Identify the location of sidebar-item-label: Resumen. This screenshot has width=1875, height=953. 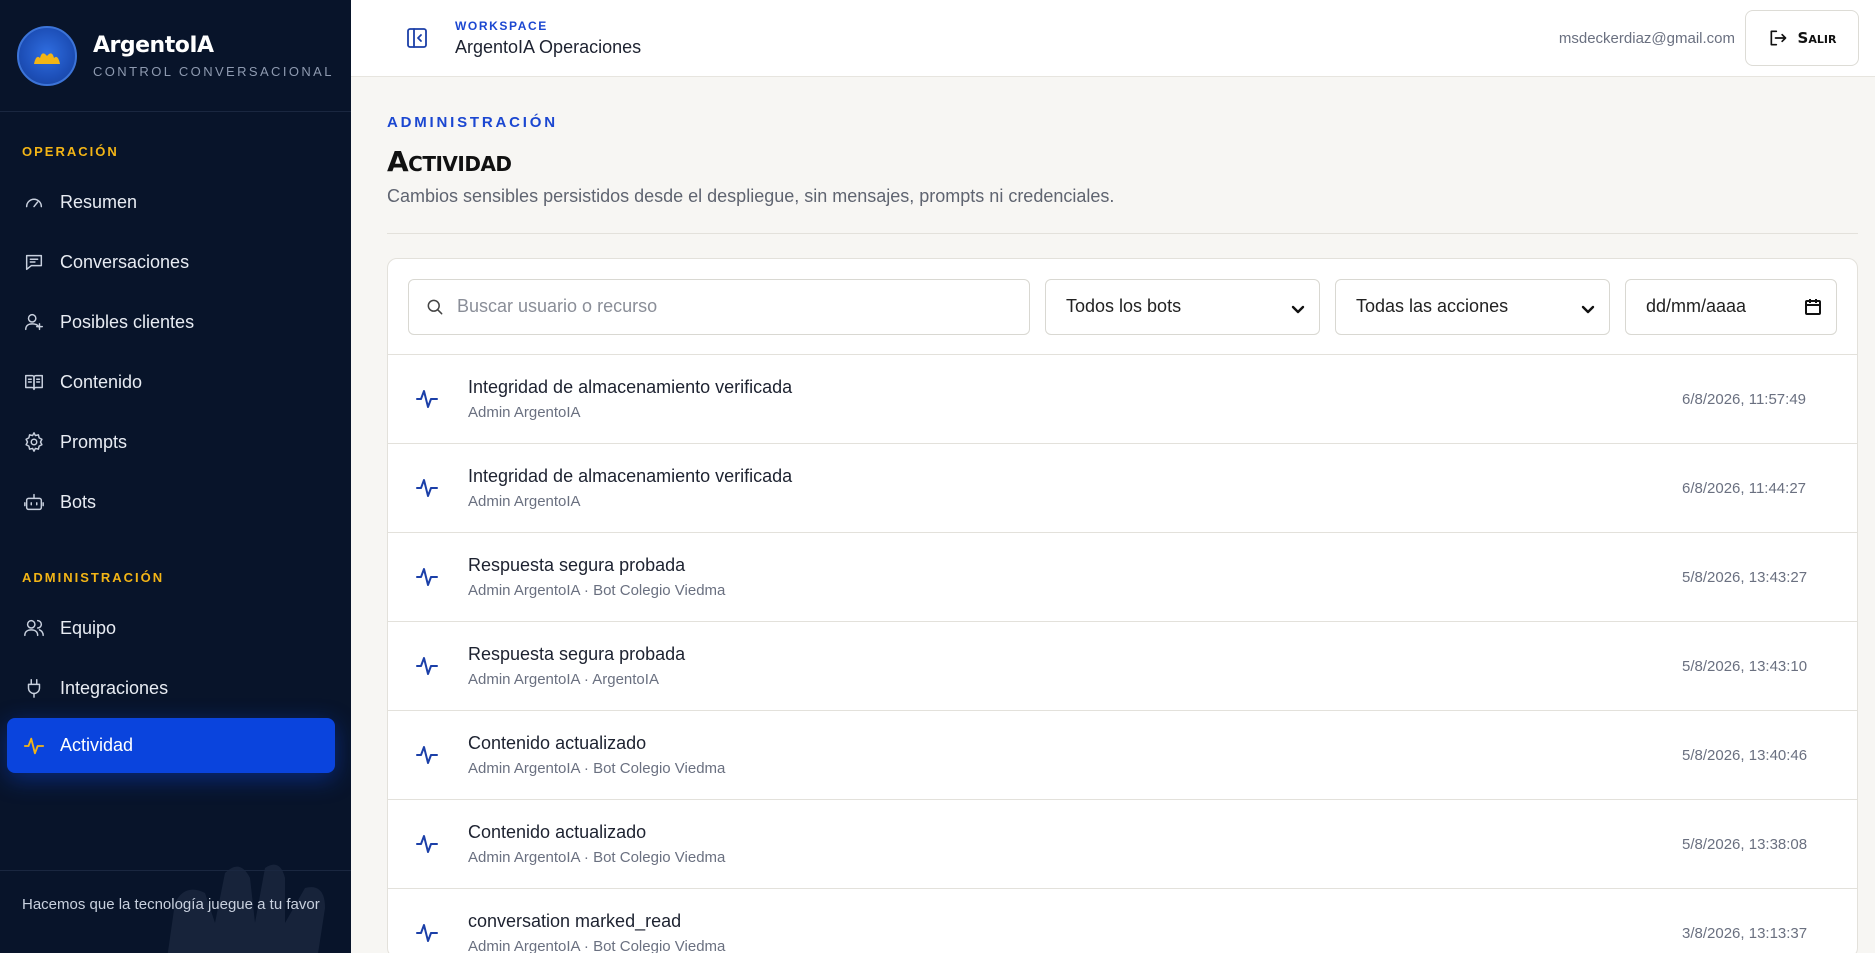
(99, 201).